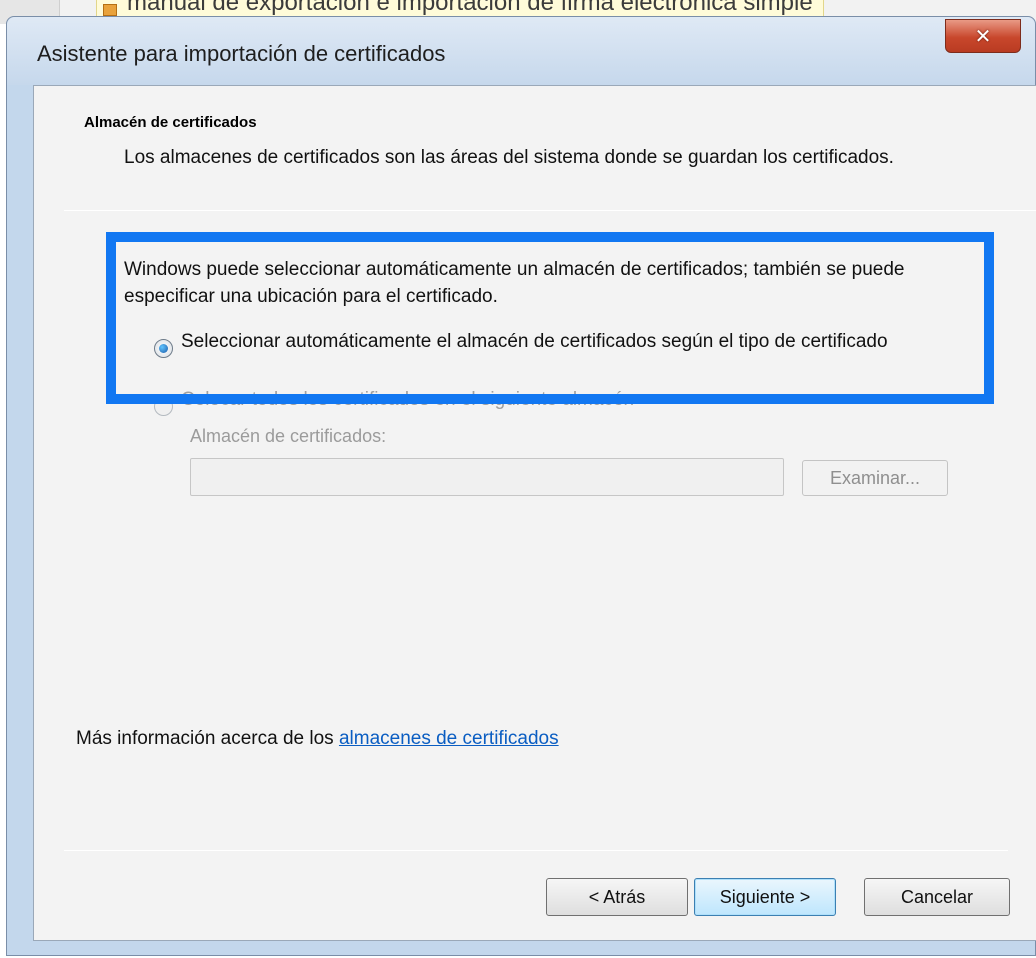 Image resolution: width=1036 pixels, height=958 pixels. What do you see at coordinates (207, 738) in the screenshot?
I see `more-info-text: Más información acerca de los` at bounding box center [207, 738].